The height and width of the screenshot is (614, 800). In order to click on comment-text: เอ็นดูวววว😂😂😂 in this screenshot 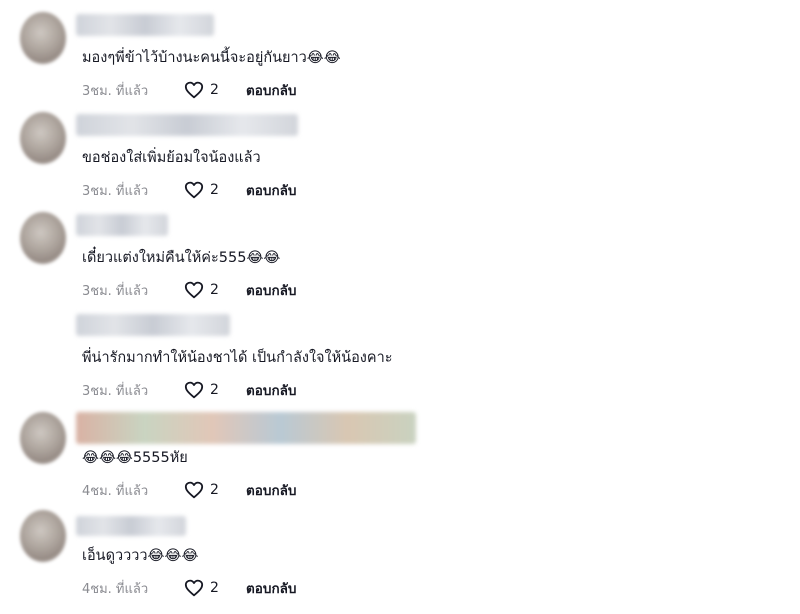, I will do `click(140, 556)`.